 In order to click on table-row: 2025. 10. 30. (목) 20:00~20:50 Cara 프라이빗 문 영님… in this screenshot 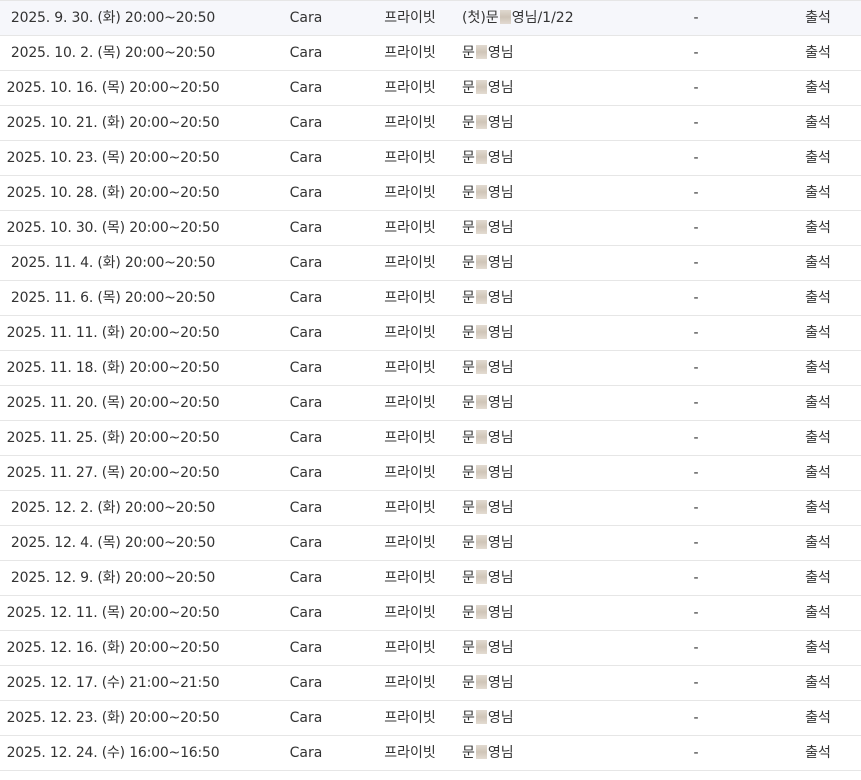, I will do `click(430, 228)`.